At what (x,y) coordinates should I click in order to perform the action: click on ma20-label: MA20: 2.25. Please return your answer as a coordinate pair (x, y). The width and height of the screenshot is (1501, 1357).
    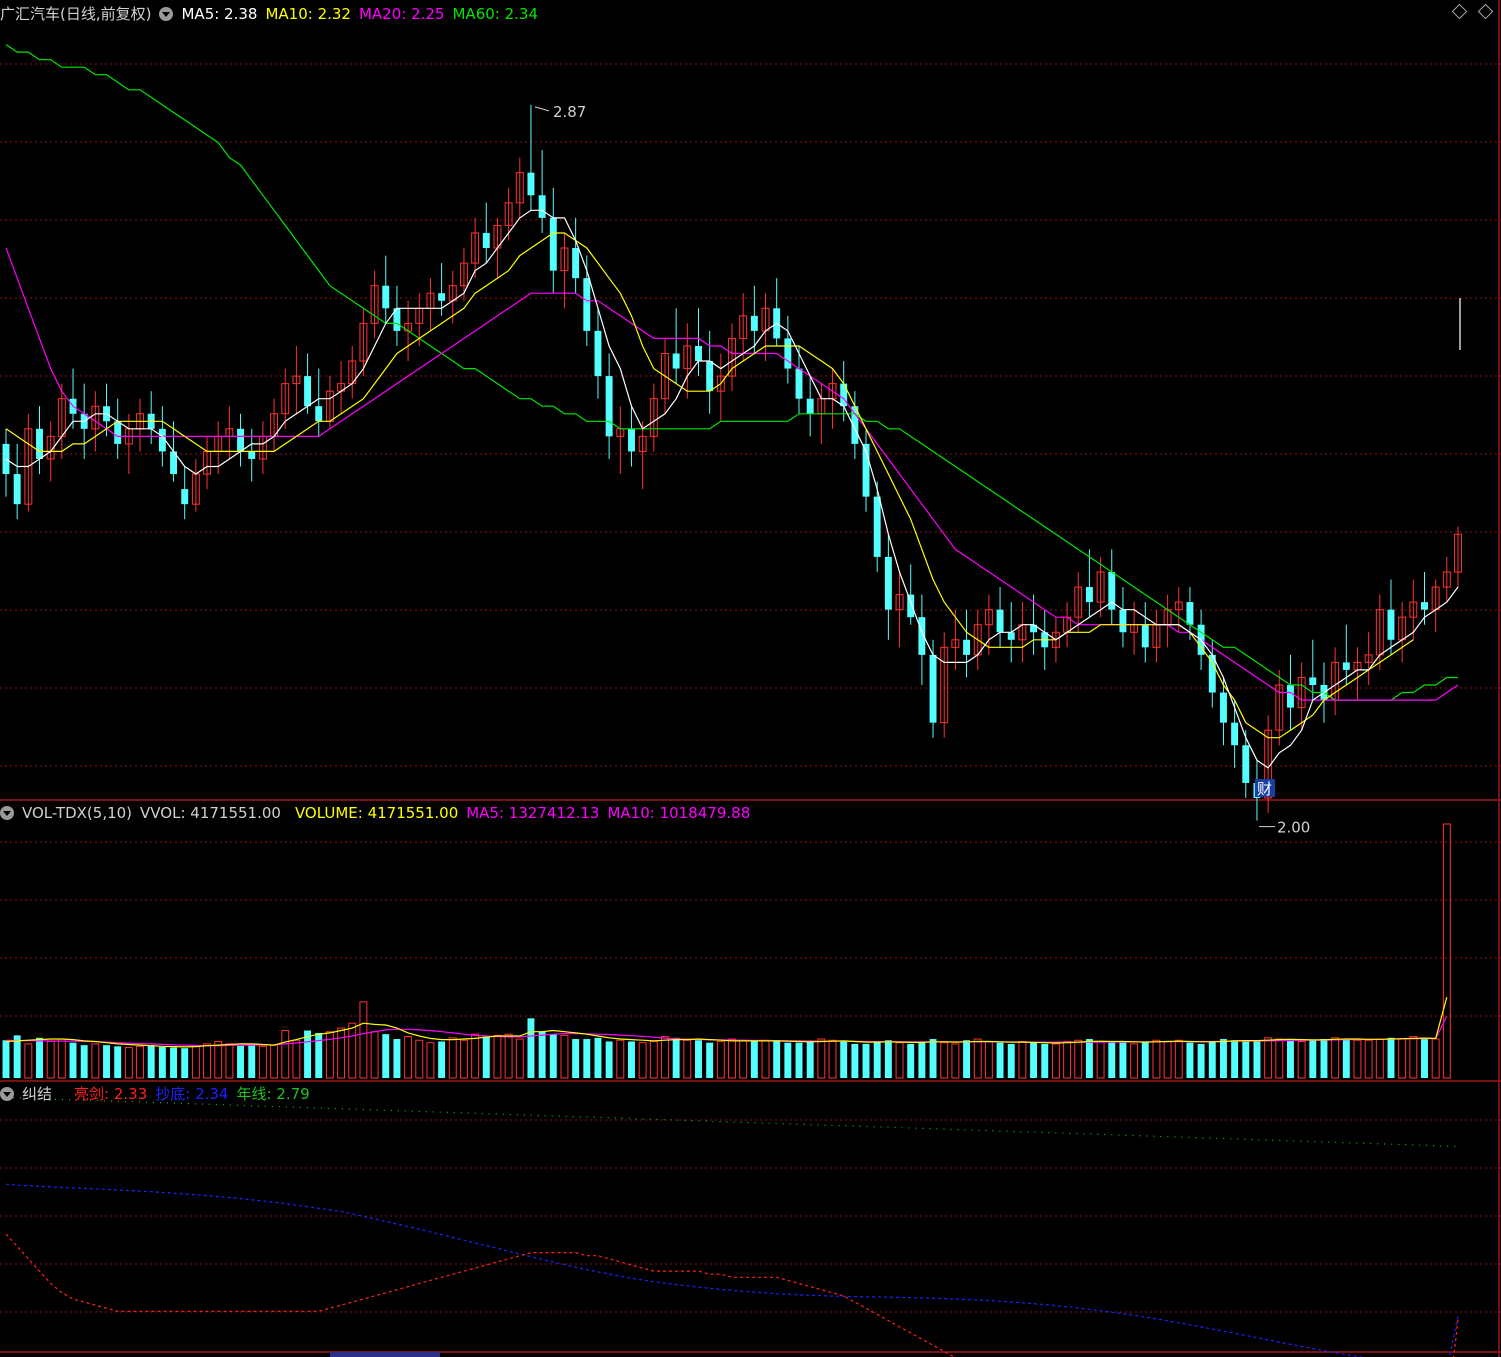
    Looking at the image, I should click on (401, 14).